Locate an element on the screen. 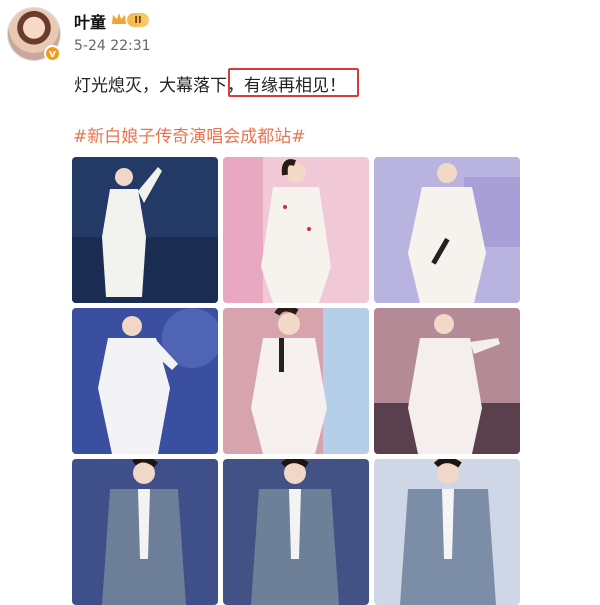  hashtag-link: #新白娘子传奇演唱会成都站# is located at coordinates (189, 134).